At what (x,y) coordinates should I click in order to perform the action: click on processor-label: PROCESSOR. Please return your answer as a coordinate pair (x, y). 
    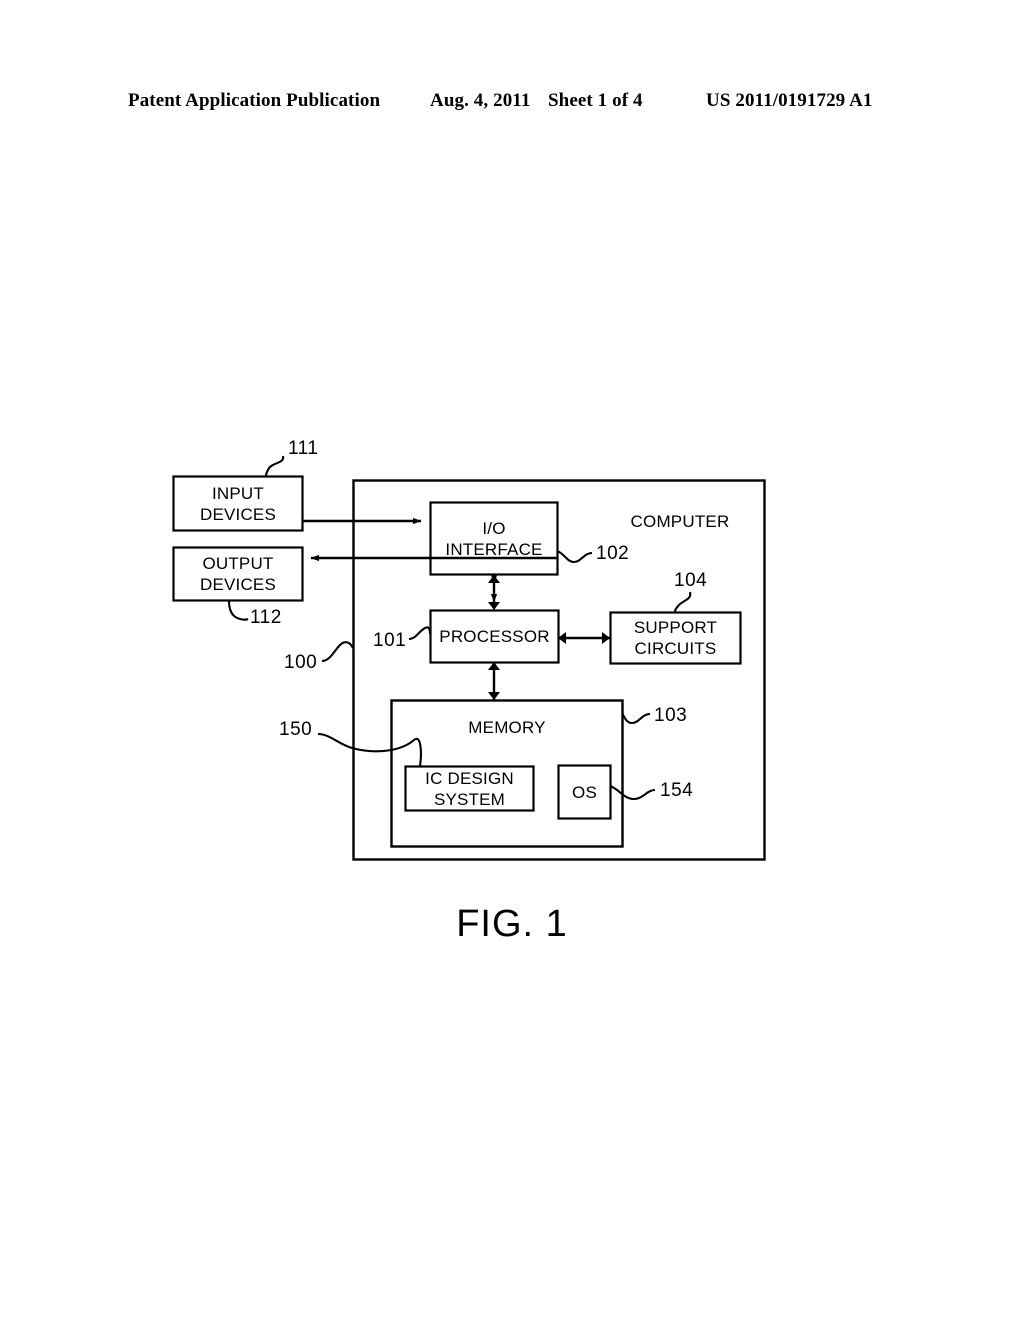
    Looking at the image, I should click on (494, 636).